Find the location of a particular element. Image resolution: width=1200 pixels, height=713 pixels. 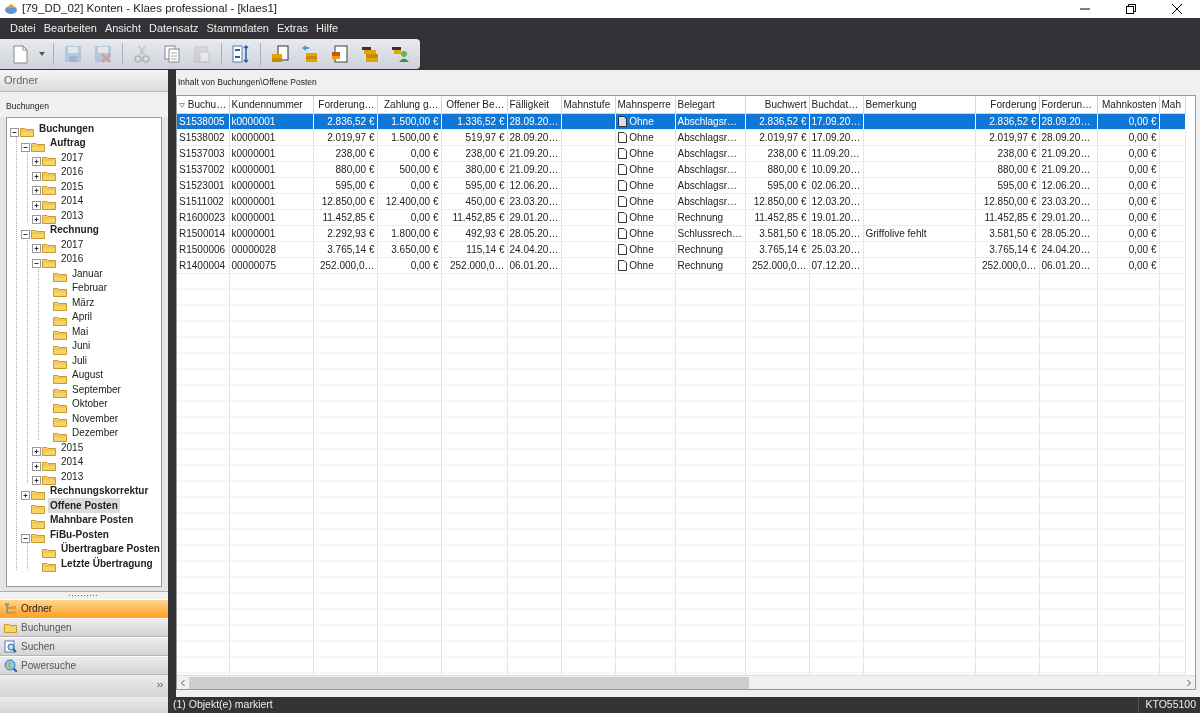

table-cell: 0,00 € is located at coordinates (1128, 201).